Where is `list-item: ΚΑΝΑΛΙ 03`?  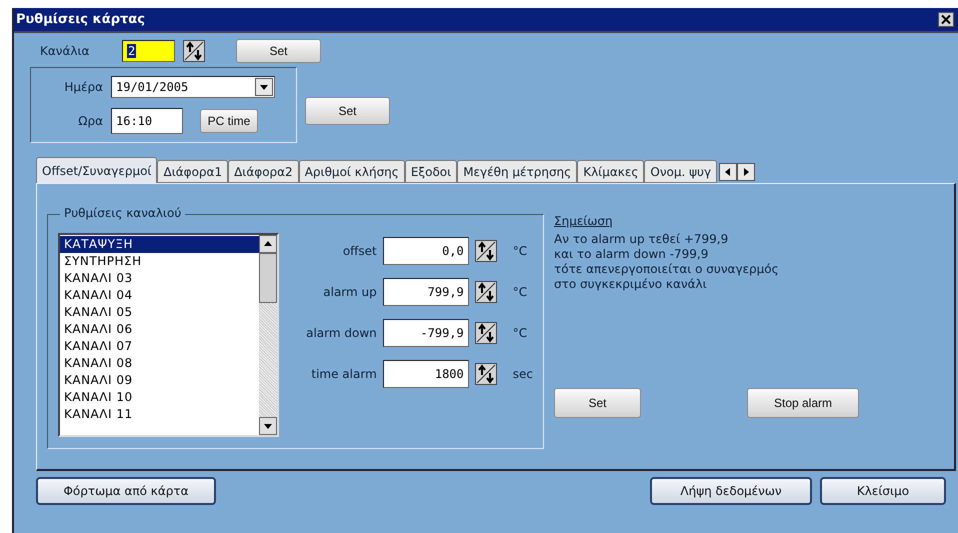
list-item: ΚΑΝΑΛΙ 03 is located at coordinates (159, 278).